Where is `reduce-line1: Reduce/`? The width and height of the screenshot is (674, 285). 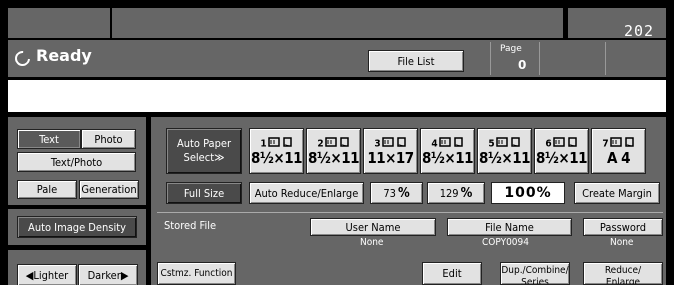 reduce-line1: Reduce/ is located at coordinates (623, 270).